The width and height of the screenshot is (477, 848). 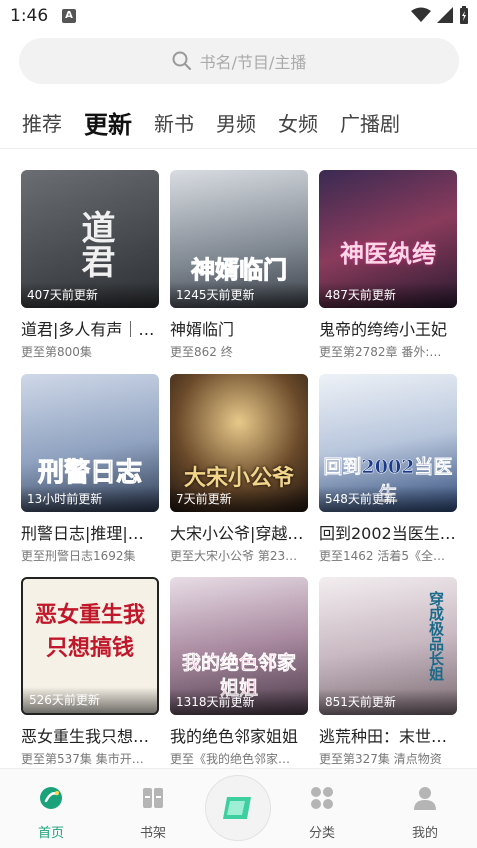 What do you see at coordinates (201, 352) in the screenshot?
I see `book-subtitle: 更至862 终` at bounding box center [201, 352].